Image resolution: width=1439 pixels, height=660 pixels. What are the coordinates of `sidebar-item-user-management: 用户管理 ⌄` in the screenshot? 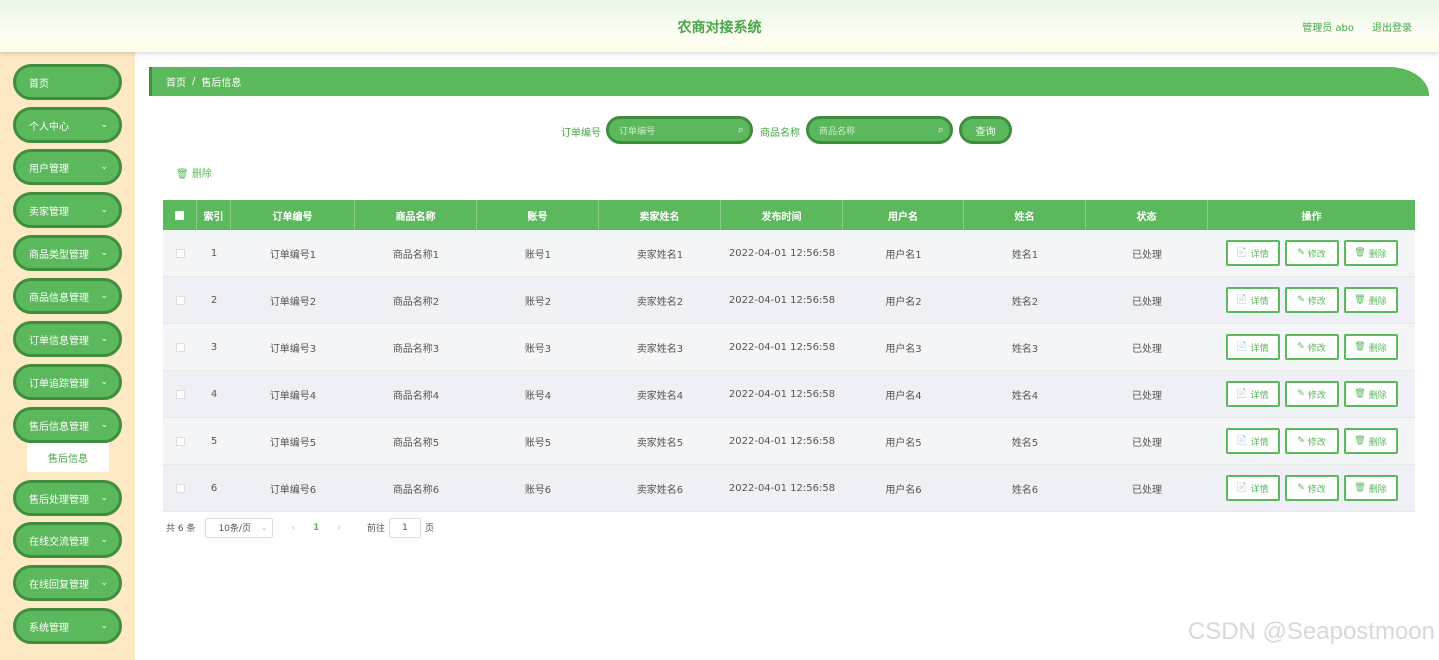 It's located at (67, 167).